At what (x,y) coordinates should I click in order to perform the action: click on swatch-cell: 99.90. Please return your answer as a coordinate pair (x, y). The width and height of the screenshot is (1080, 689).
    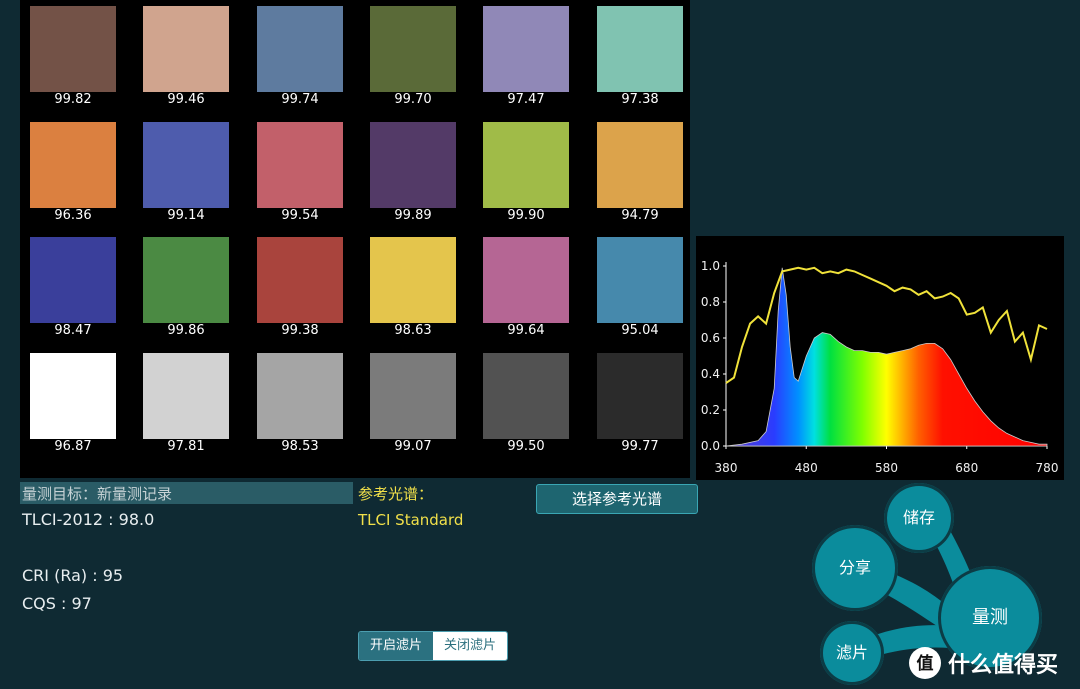
    Looking at the image, I should click on (526, 170).